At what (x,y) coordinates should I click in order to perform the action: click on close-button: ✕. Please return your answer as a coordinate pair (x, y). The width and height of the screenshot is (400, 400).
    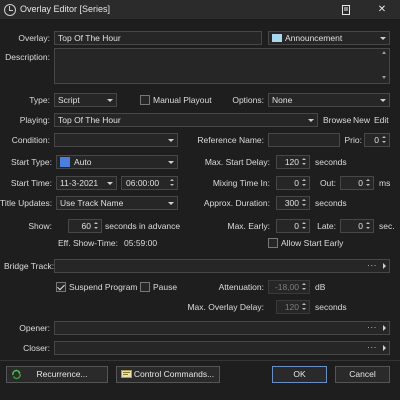
    Looking at the image, I should click on (382, 10).